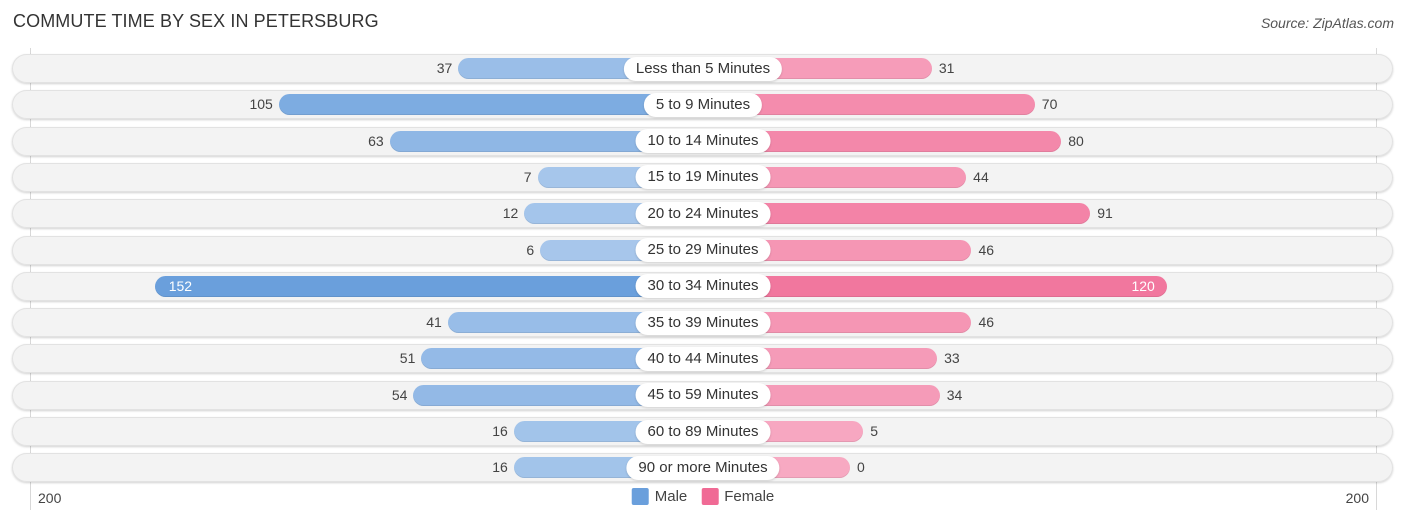 This screenshot has height=523, width=1406. What do you see at coordinates (1049, 104) in the screenshot?
I see `female-value-label: 70` at bounding box center [1049, 104].